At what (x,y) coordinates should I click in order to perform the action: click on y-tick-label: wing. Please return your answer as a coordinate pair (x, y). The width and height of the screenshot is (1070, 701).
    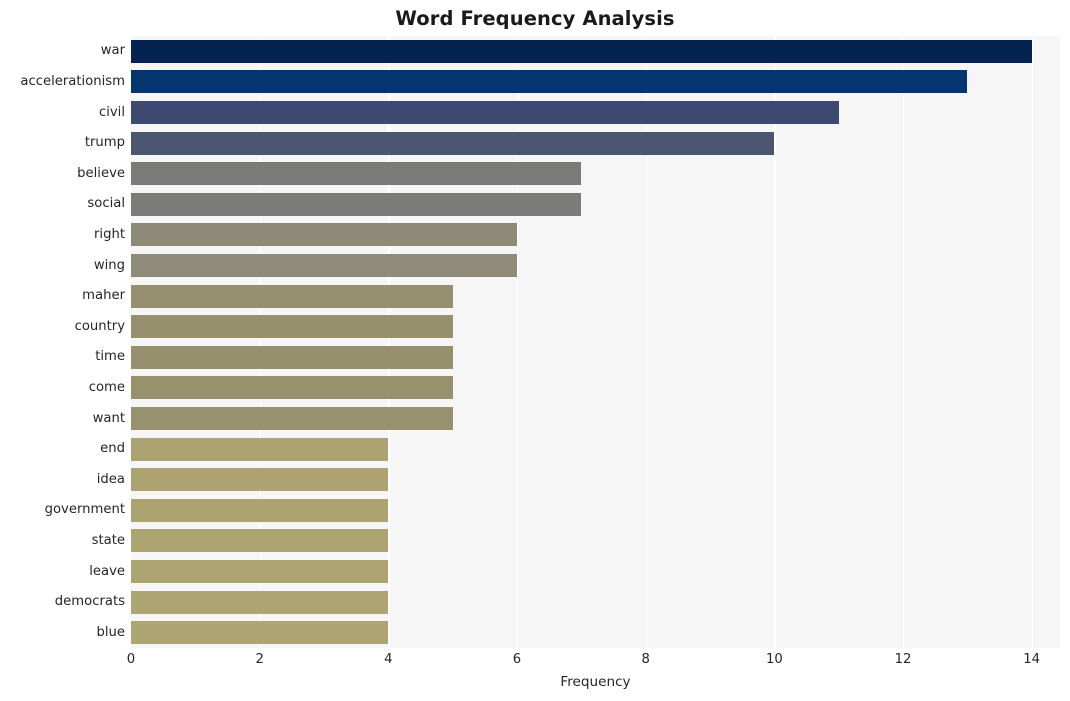
    Looking at the image, I should click on (109, 265).